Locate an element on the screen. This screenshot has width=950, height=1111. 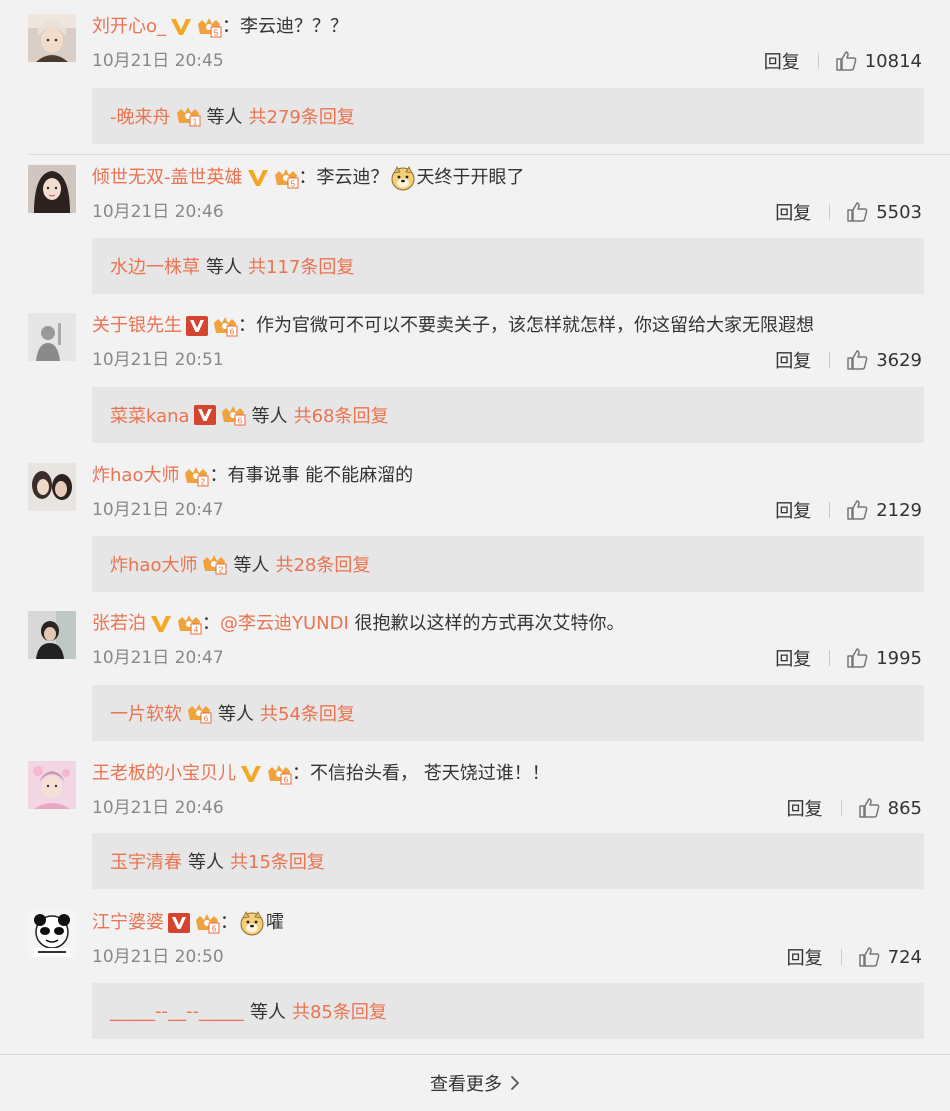
like-count: 5503 is located at coordinates (899, 212).